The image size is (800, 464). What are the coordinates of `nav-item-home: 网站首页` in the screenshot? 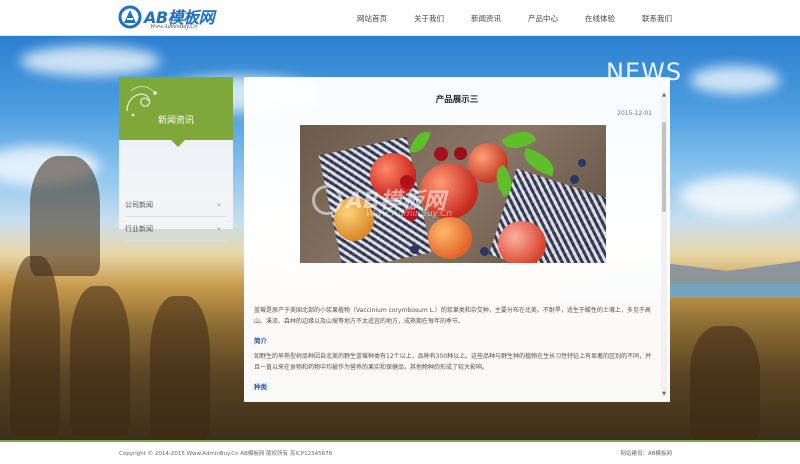 It's located at (372, 18).